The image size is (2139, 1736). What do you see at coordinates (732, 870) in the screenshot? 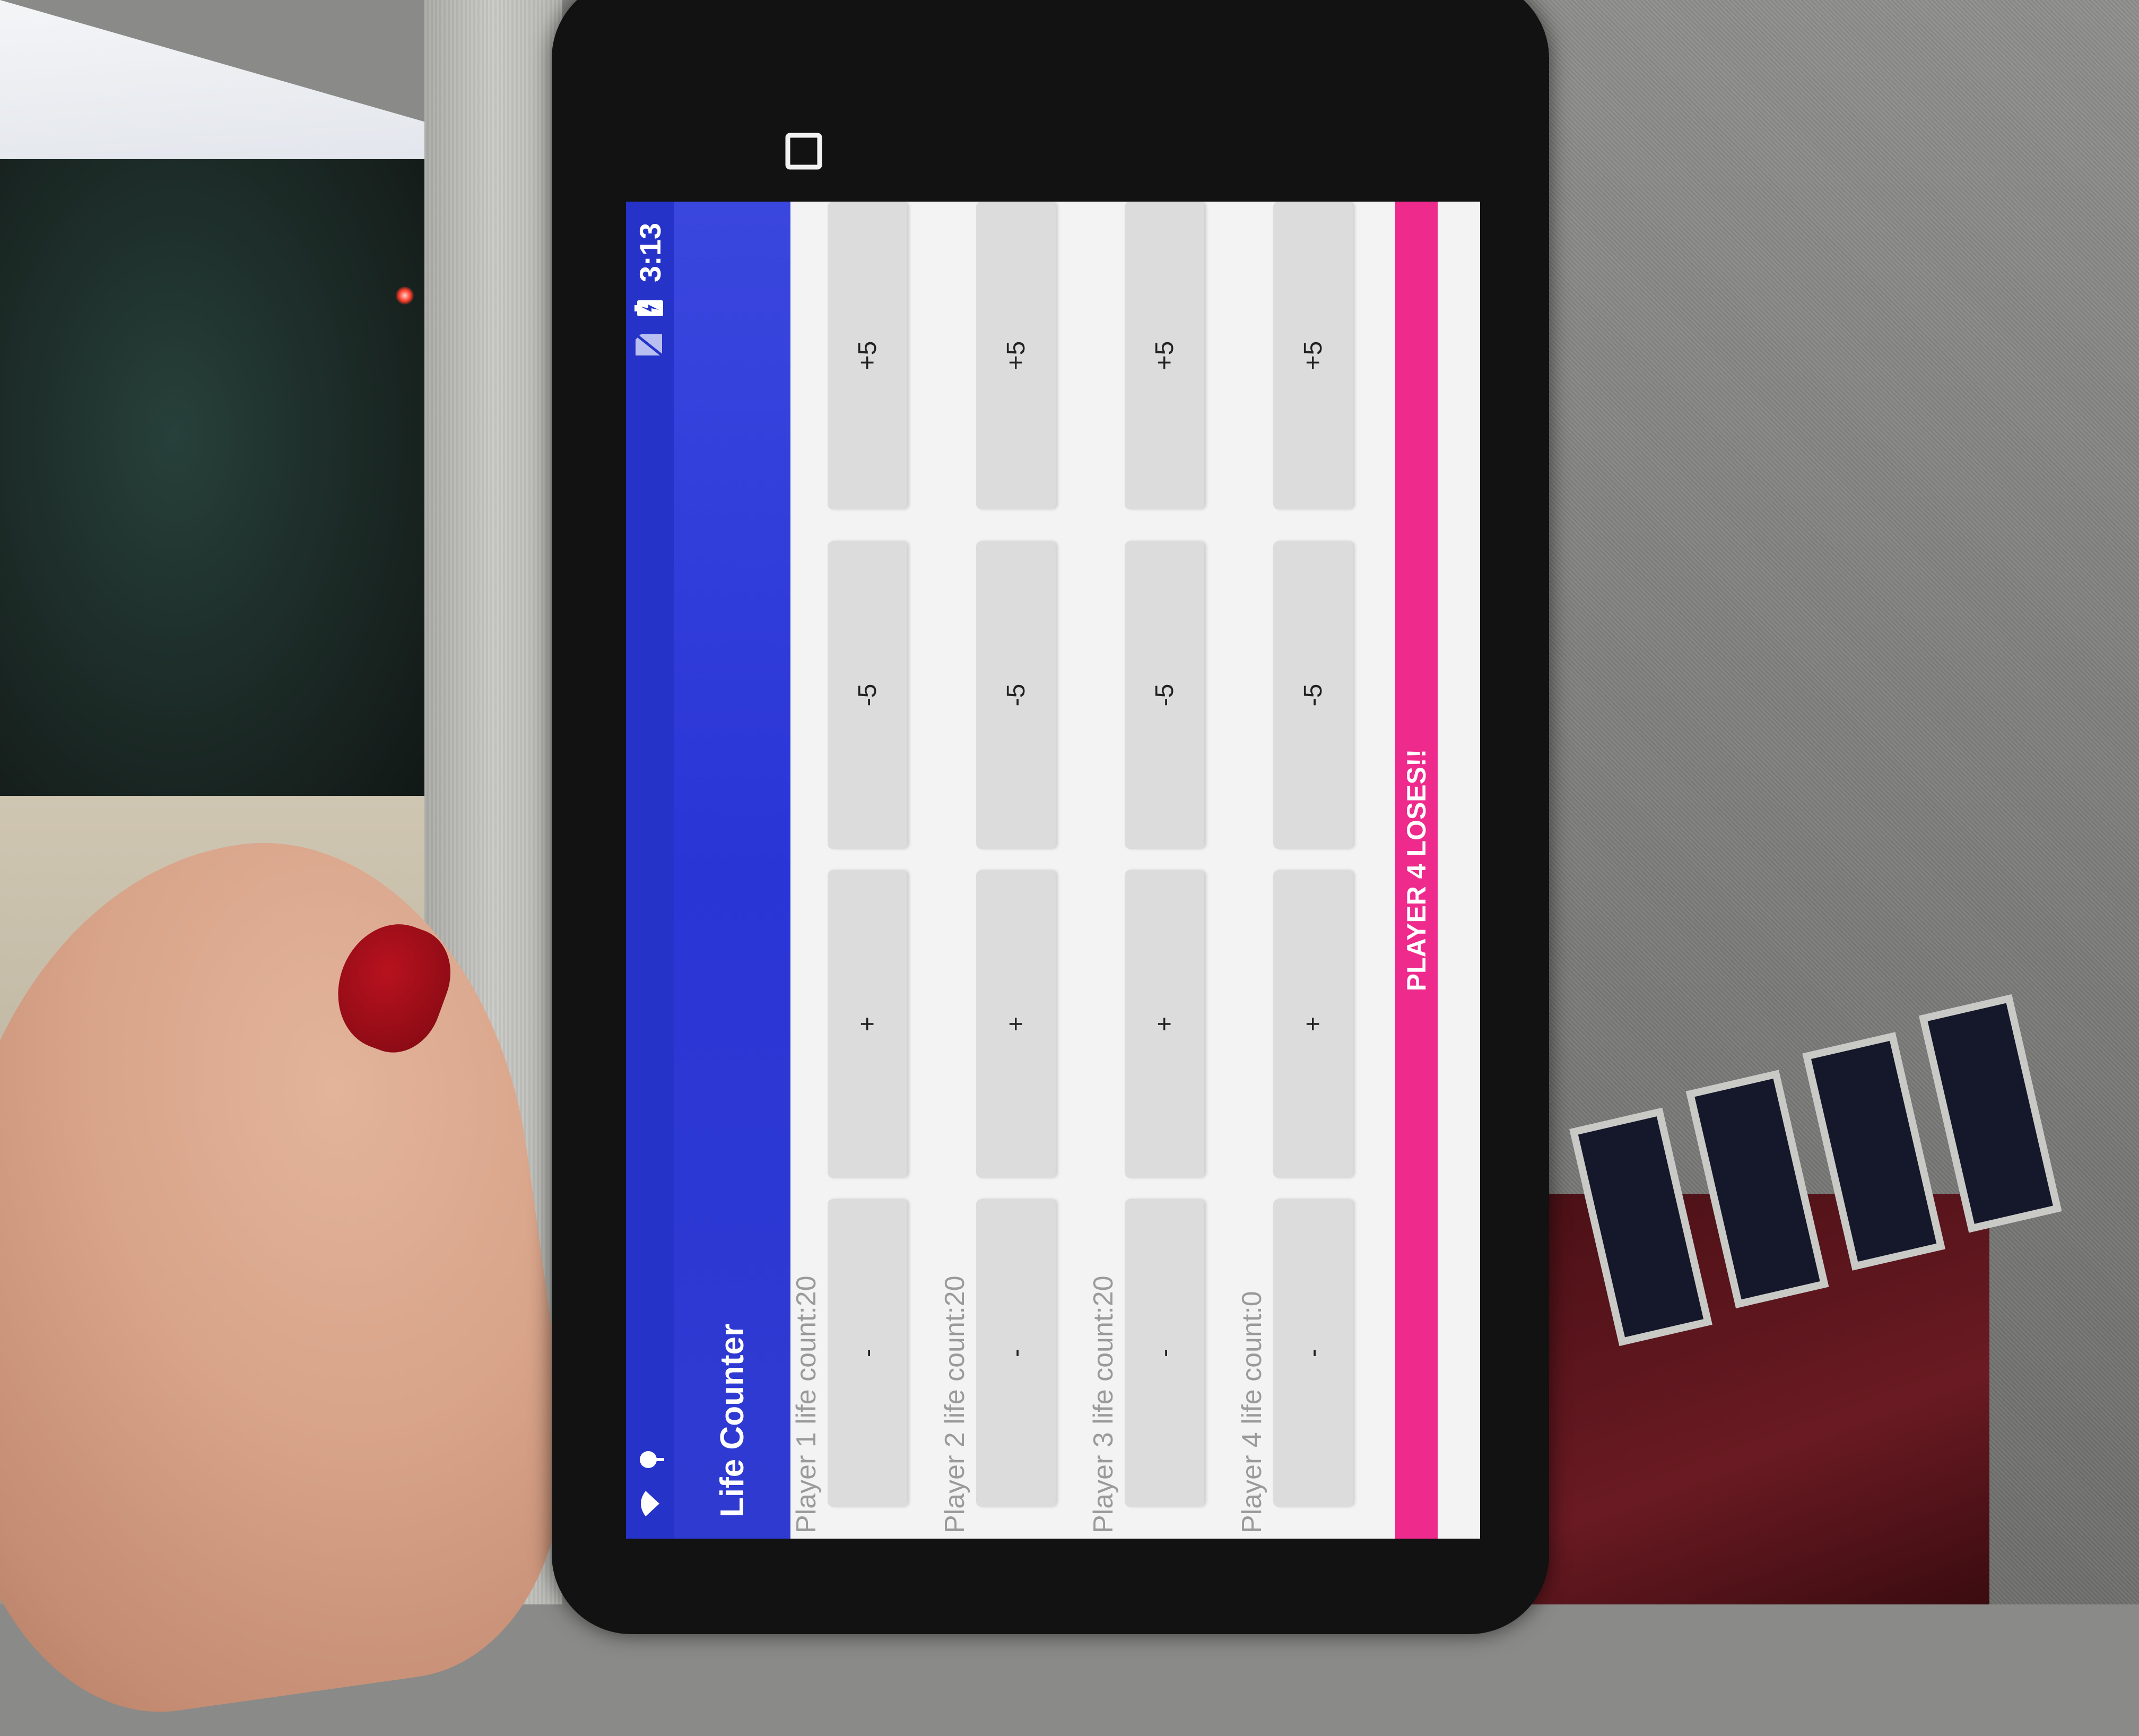
I see `action-bar: Life Counter` at bounding box center [732, 870].